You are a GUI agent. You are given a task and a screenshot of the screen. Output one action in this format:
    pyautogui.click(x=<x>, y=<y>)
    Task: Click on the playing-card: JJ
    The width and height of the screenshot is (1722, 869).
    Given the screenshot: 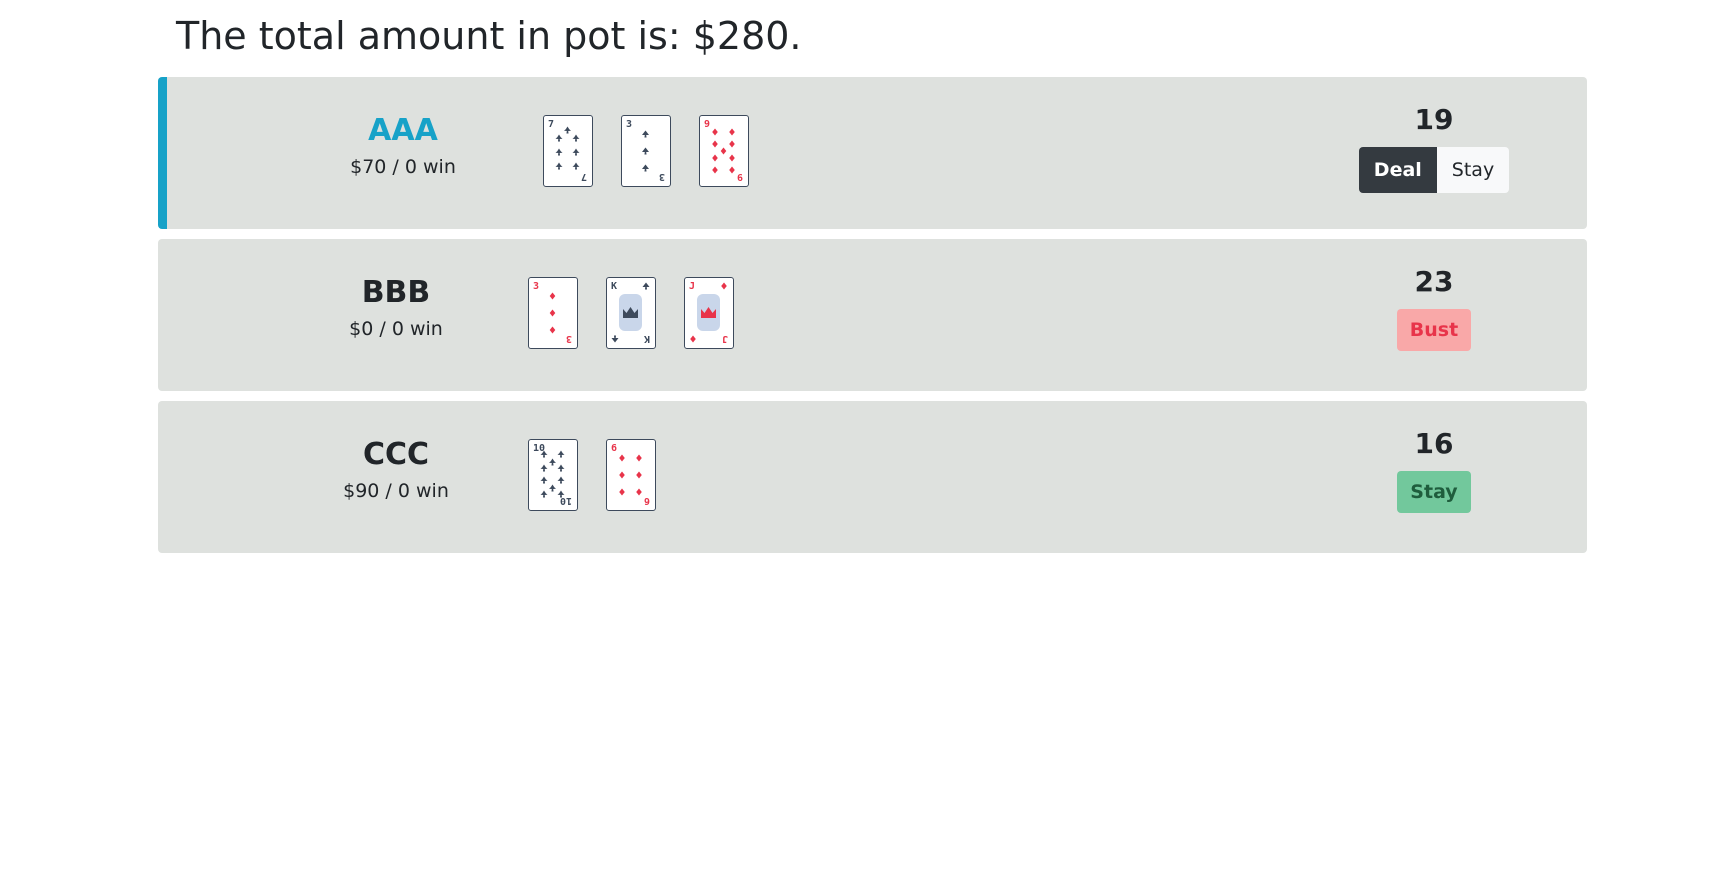 What is the action you would take?
    pyautogui.click(x=709, y=313)
    